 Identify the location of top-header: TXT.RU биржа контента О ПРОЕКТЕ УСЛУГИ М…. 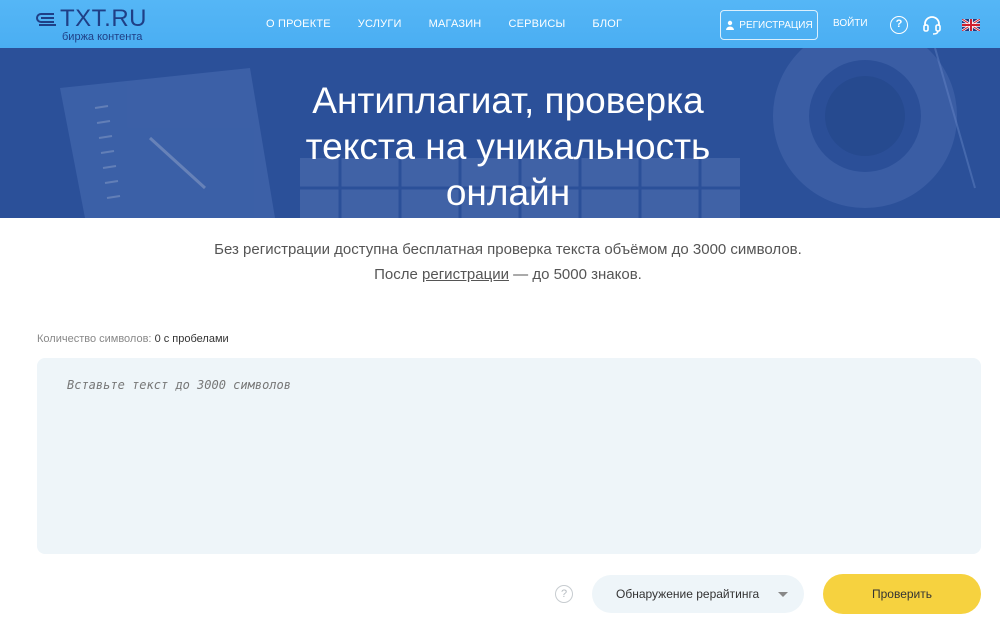
(500, 24).